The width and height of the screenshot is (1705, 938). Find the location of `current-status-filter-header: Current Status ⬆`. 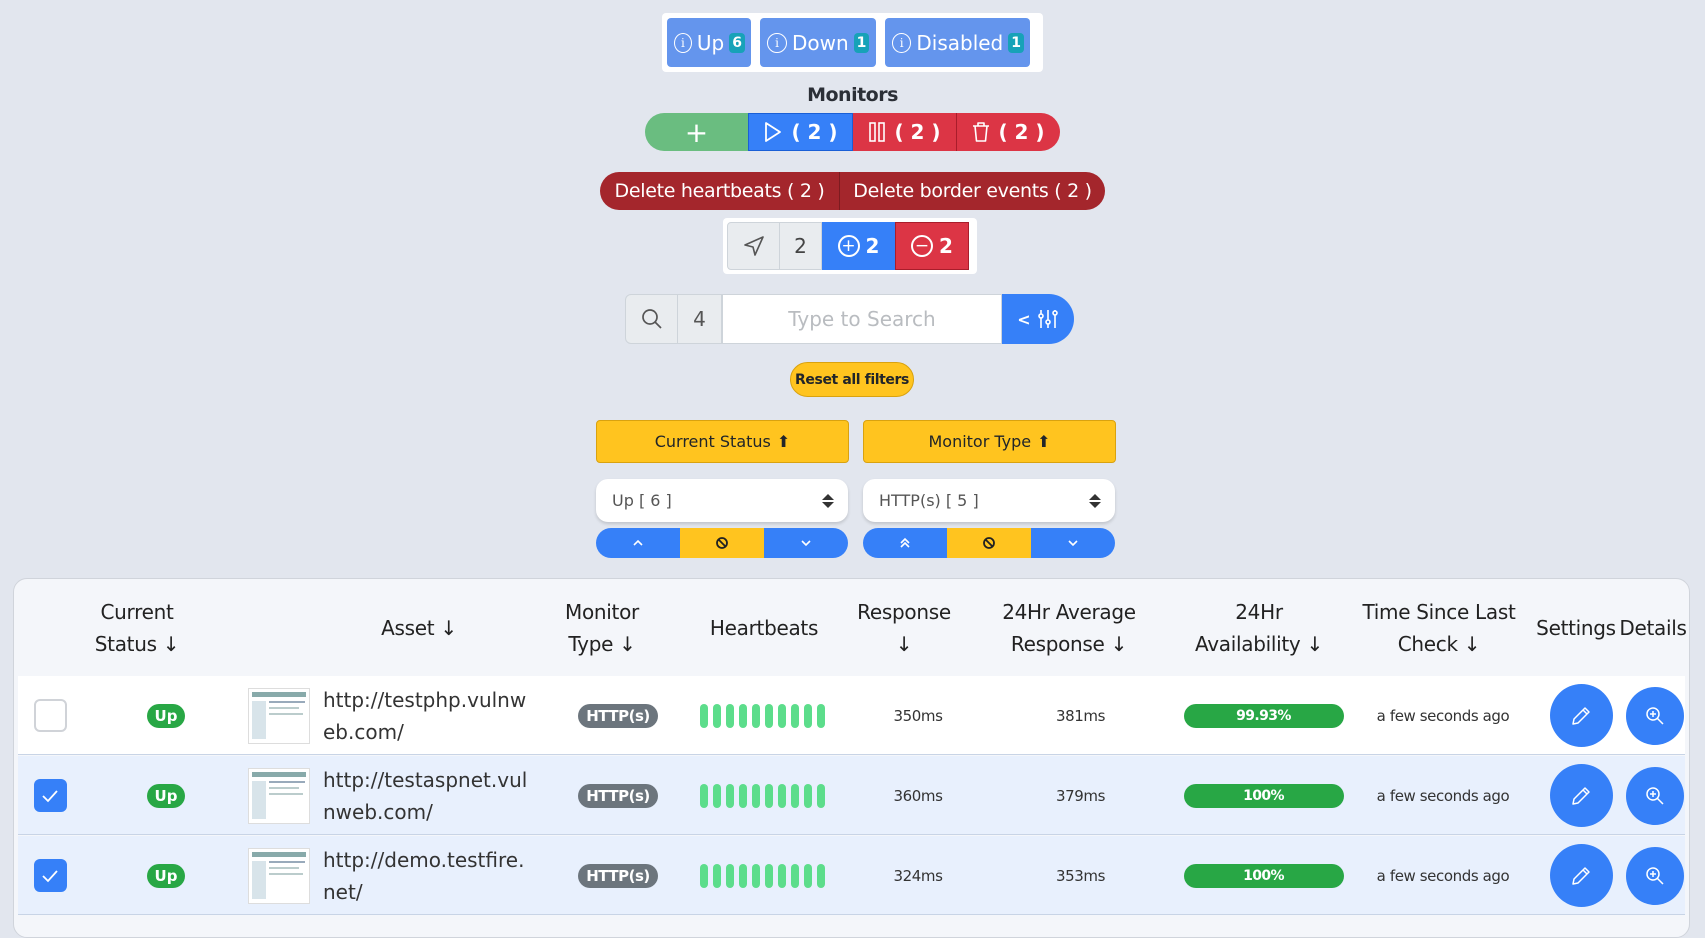

current-status-filter-header: Current Status ⬆ is located at coordinates (722, 441).